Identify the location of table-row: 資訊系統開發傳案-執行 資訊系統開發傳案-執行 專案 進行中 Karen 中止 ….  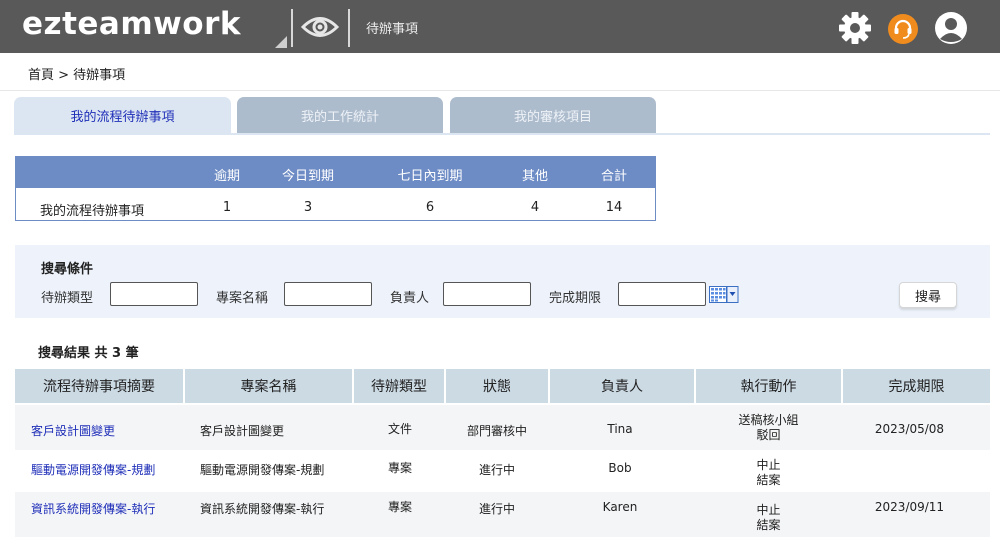
(502, 514).